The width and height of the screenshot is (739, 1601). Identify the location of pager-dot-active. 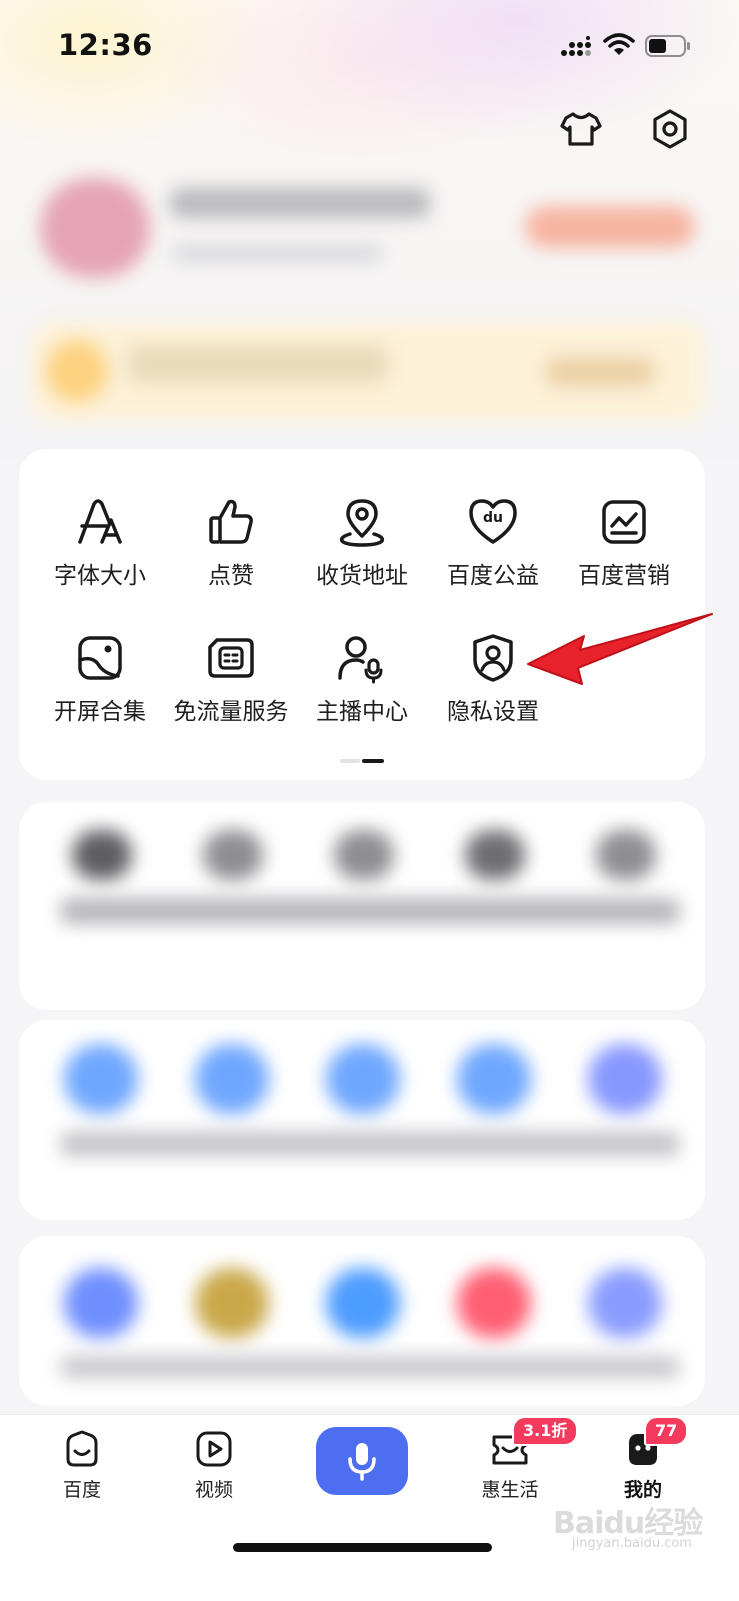
(373, 761).